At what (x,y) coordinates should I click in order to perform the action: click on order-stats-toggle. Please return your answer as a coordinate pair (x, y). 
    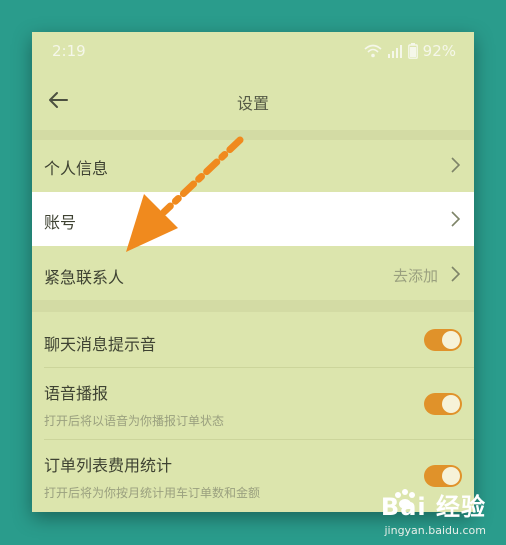
    Looking at the image, I should click on (443, 476).